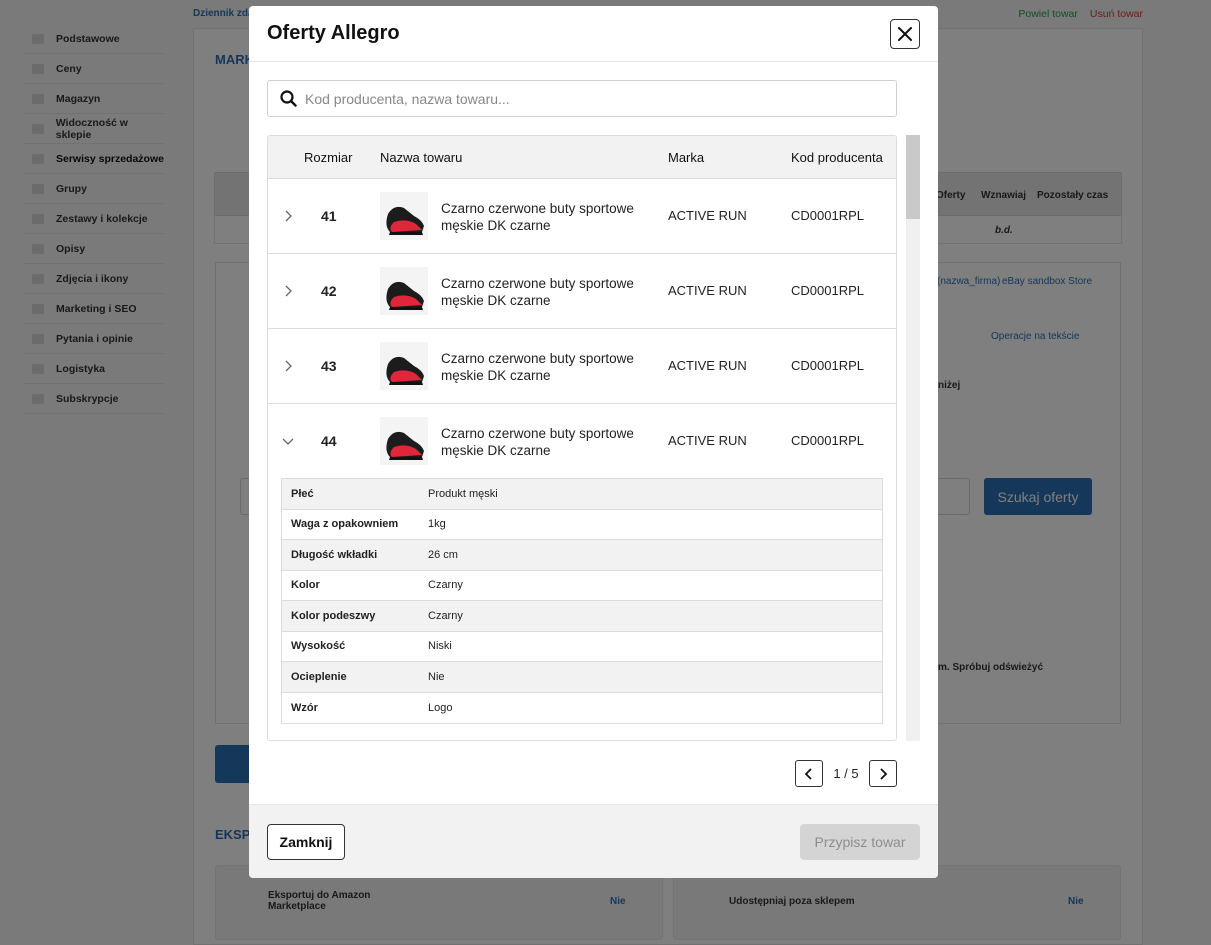 This screenshot has width=1211, height=945. What do you see at coordinates (288, 441) in the screenshot?
I see `chevron-down-icon` at bounding box center [288, 441].